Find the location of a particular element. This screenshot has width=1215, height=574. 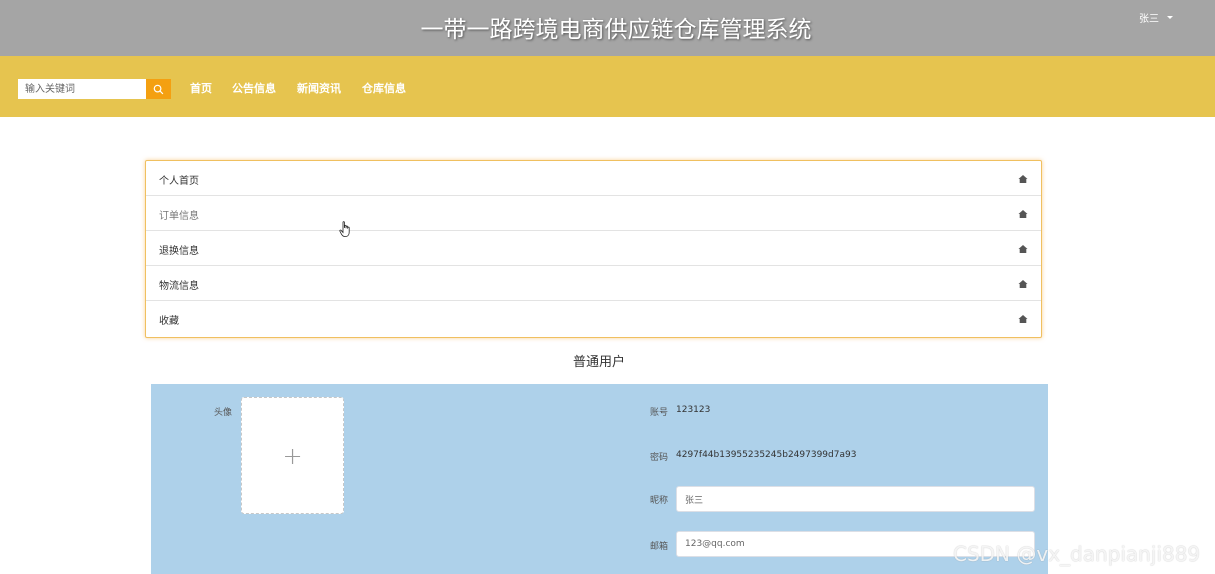

menu-item-label: 个人首页 is located at coordinates (179, 181).